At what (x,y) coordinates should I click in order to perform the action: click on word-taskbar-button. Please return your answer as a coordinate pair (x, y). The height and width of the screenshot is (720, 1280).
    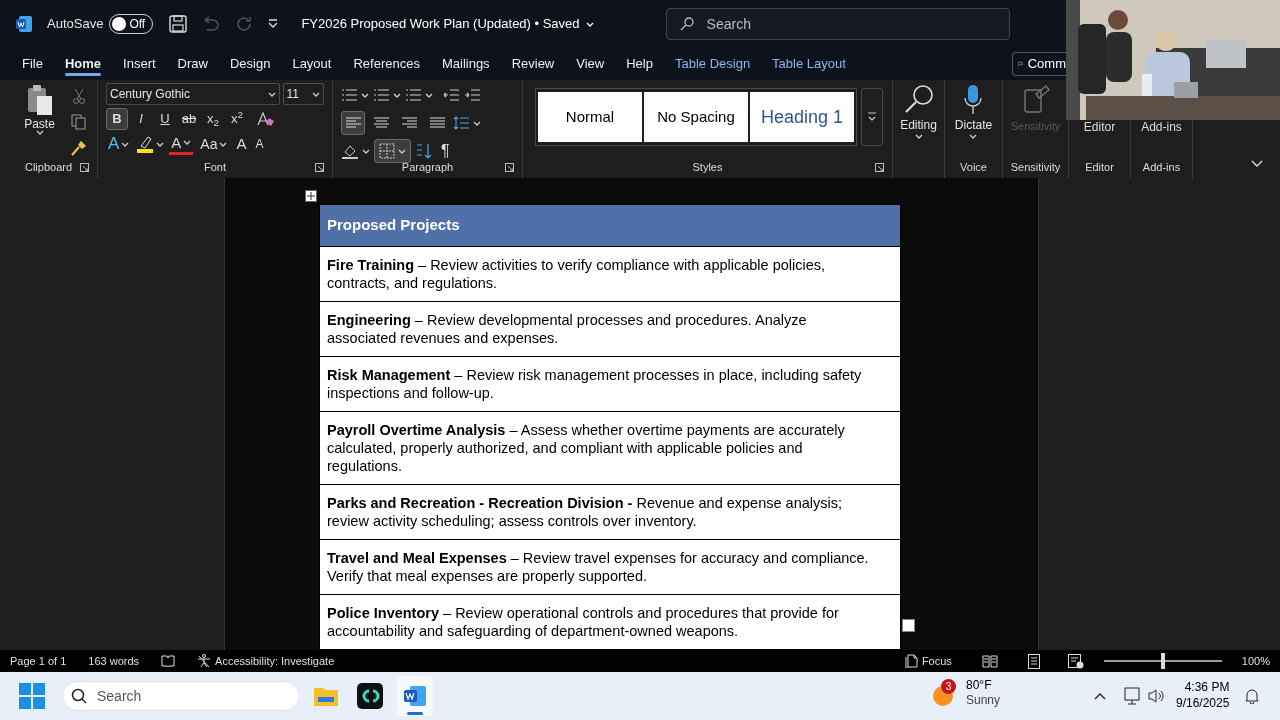
    Looking at the image, I should click on (415, 696).